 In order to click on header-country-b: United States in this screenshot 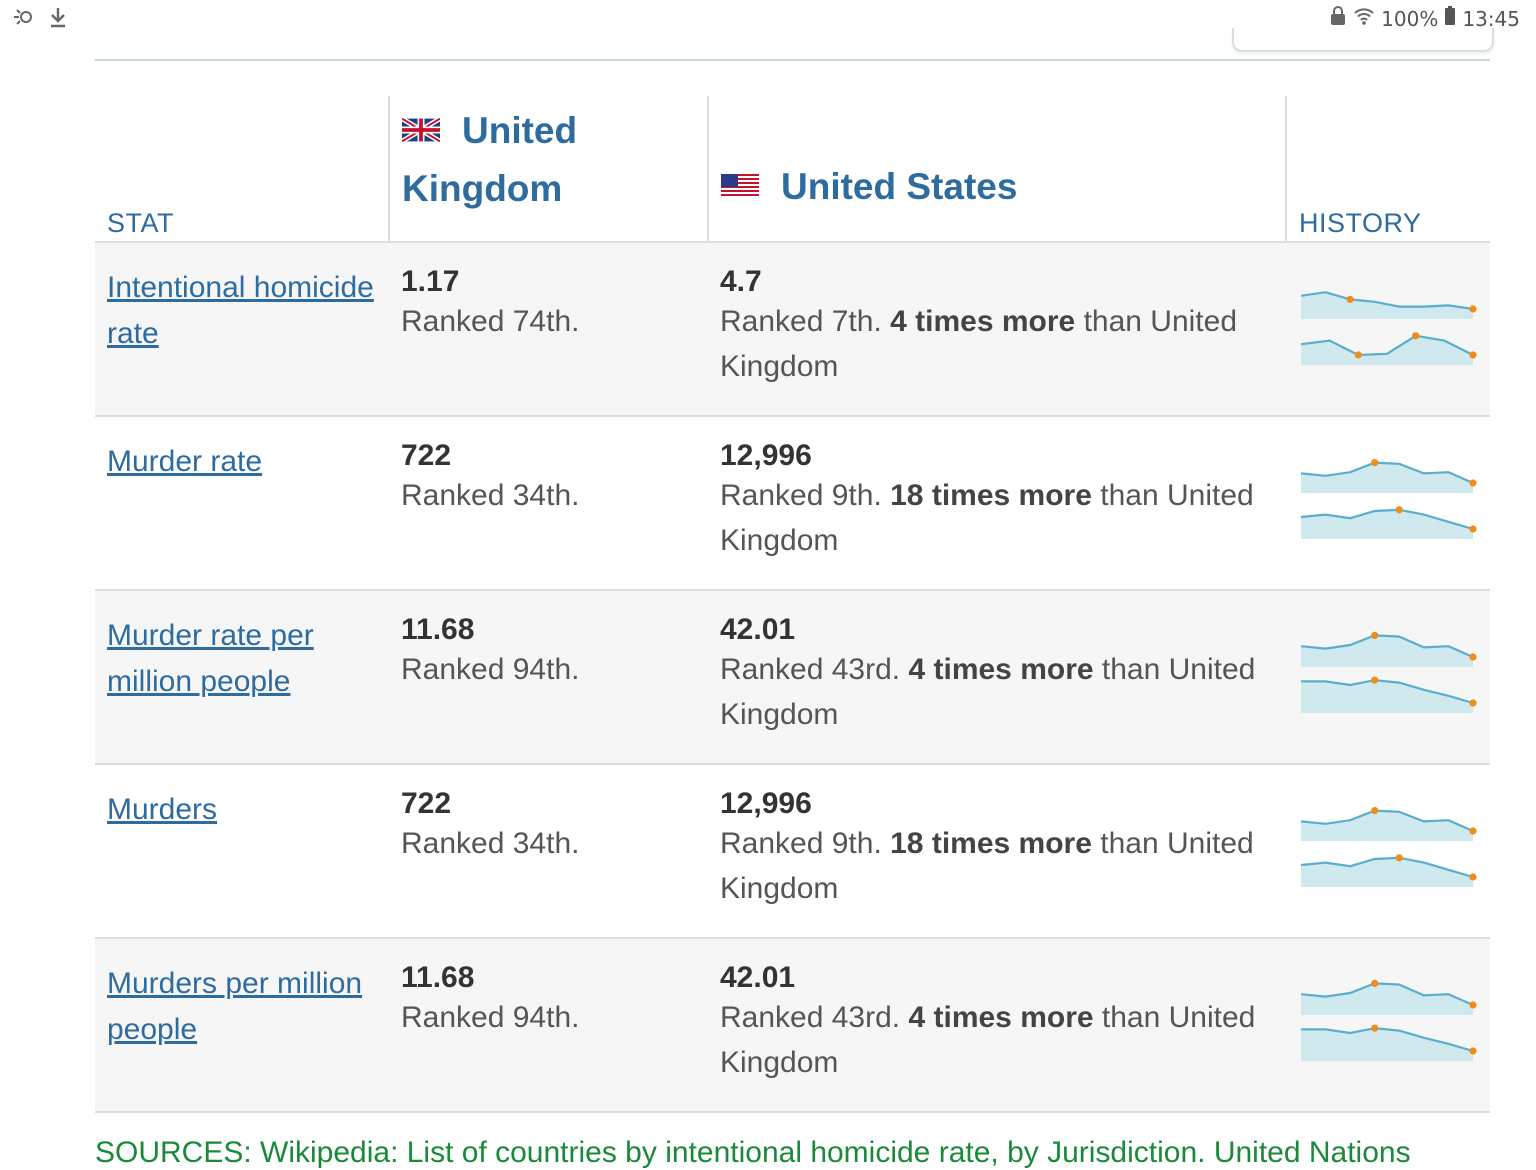, I will do `click(996, 169)`.